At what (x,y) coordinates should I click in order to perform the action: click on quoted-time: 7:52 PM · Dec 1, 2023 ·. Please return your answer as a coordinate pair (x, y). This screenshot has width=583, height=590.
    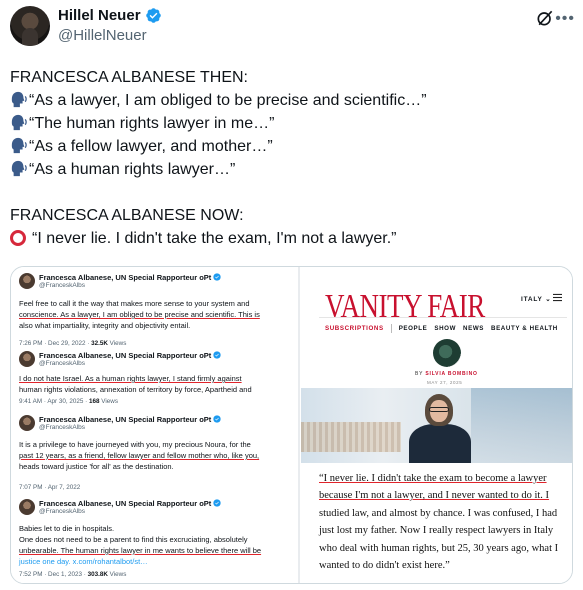
    Looking at the image, I should click on (53, 574).